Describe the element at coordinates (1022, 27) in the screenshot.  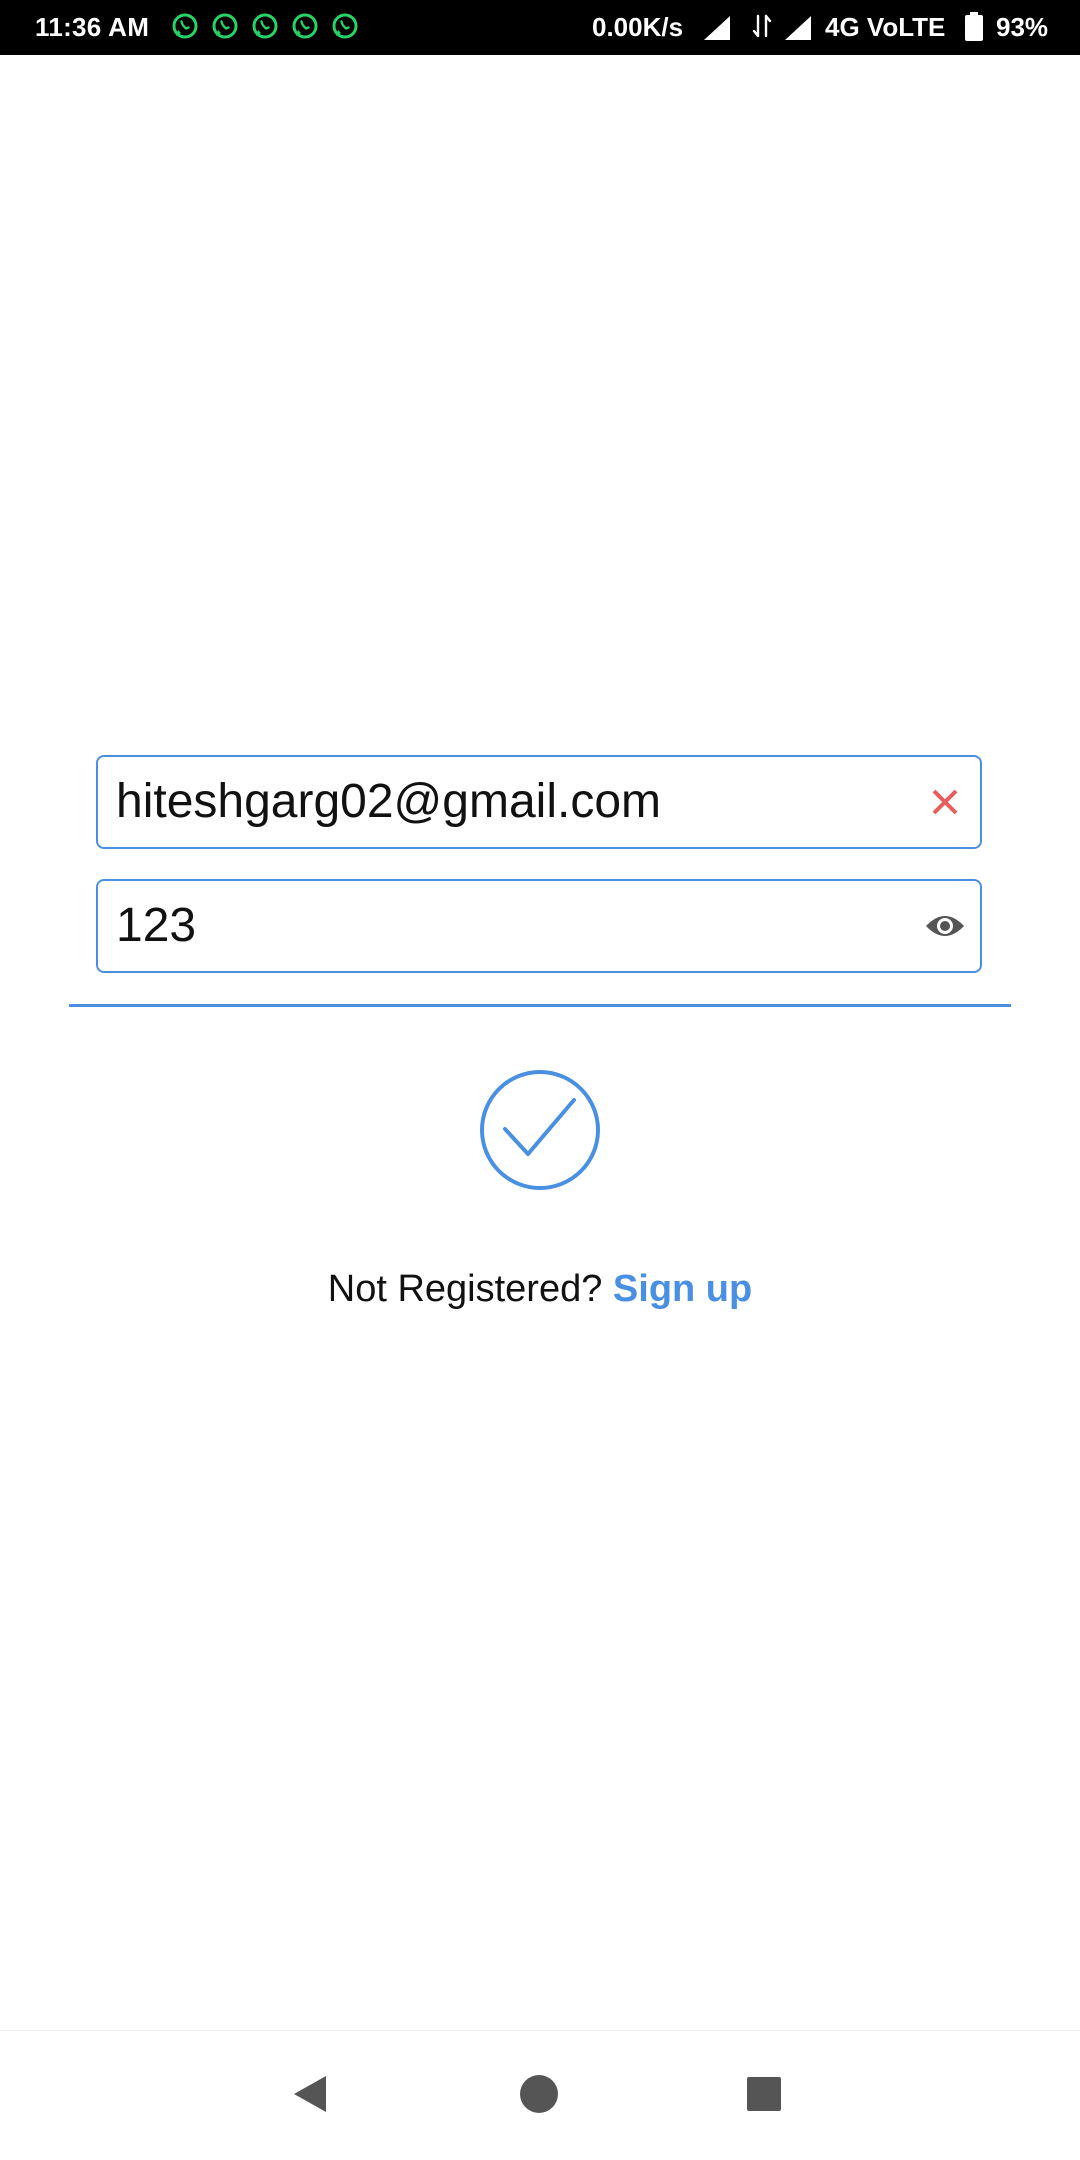
I see `battery-percent: 93%` at that location.